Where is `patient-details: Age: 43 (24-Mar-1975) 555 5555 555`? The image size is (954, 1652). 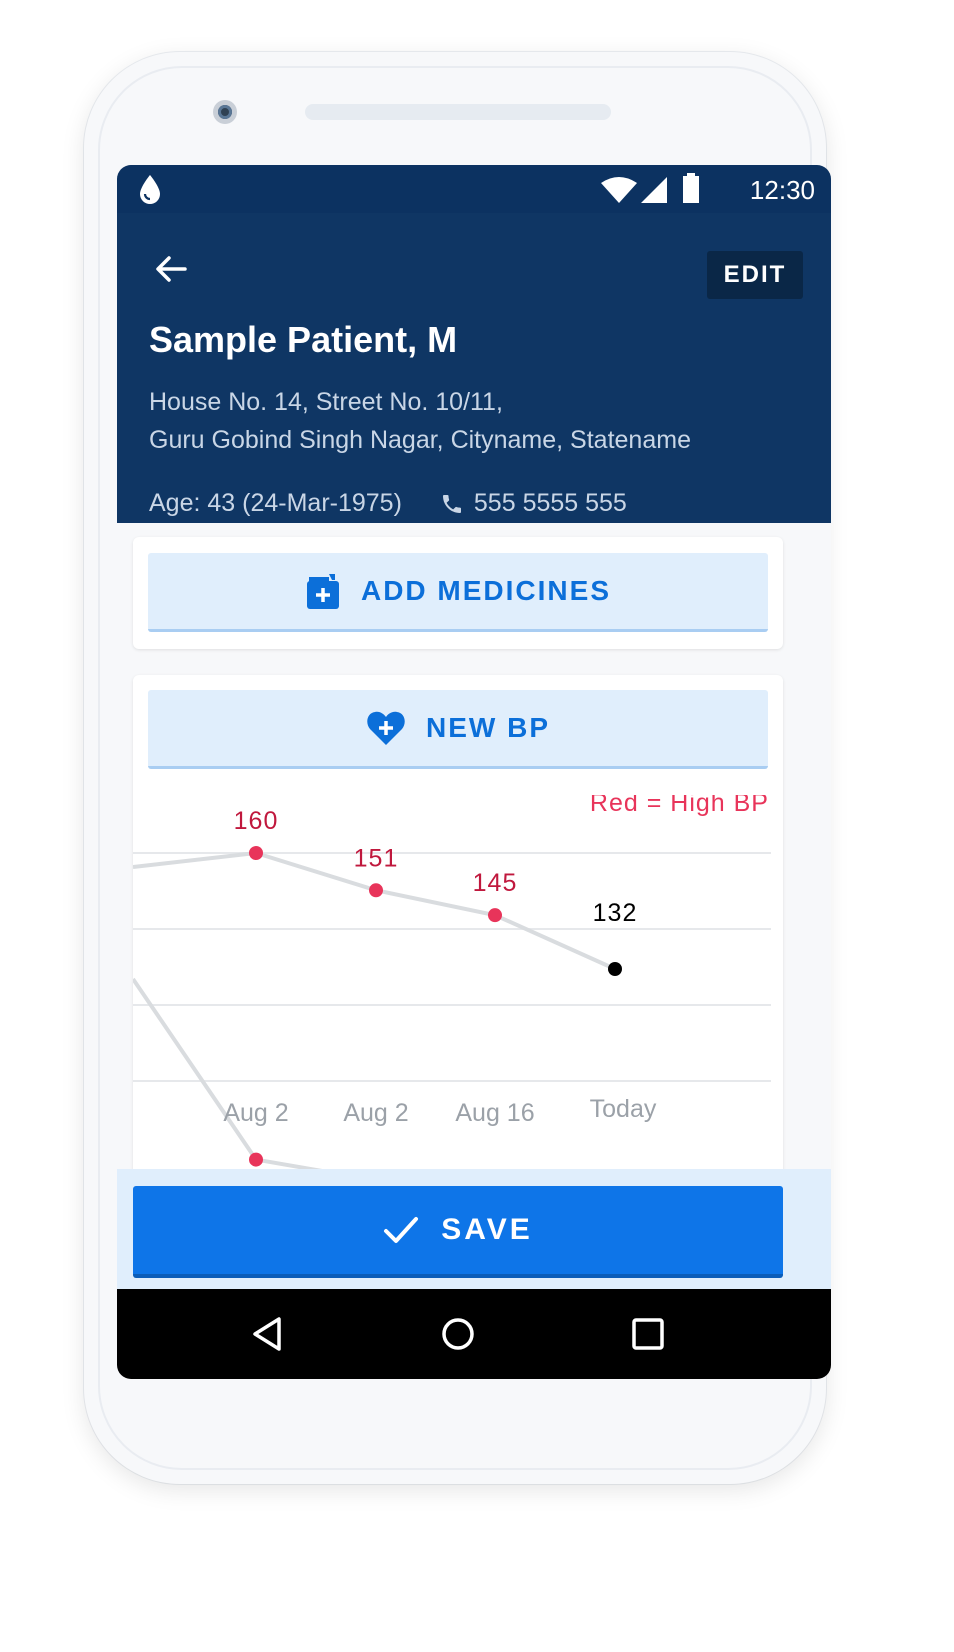 patient-details: Age: 43 (24-Mar-1975) 555 5555 555 is located at coordinates (388, 503).